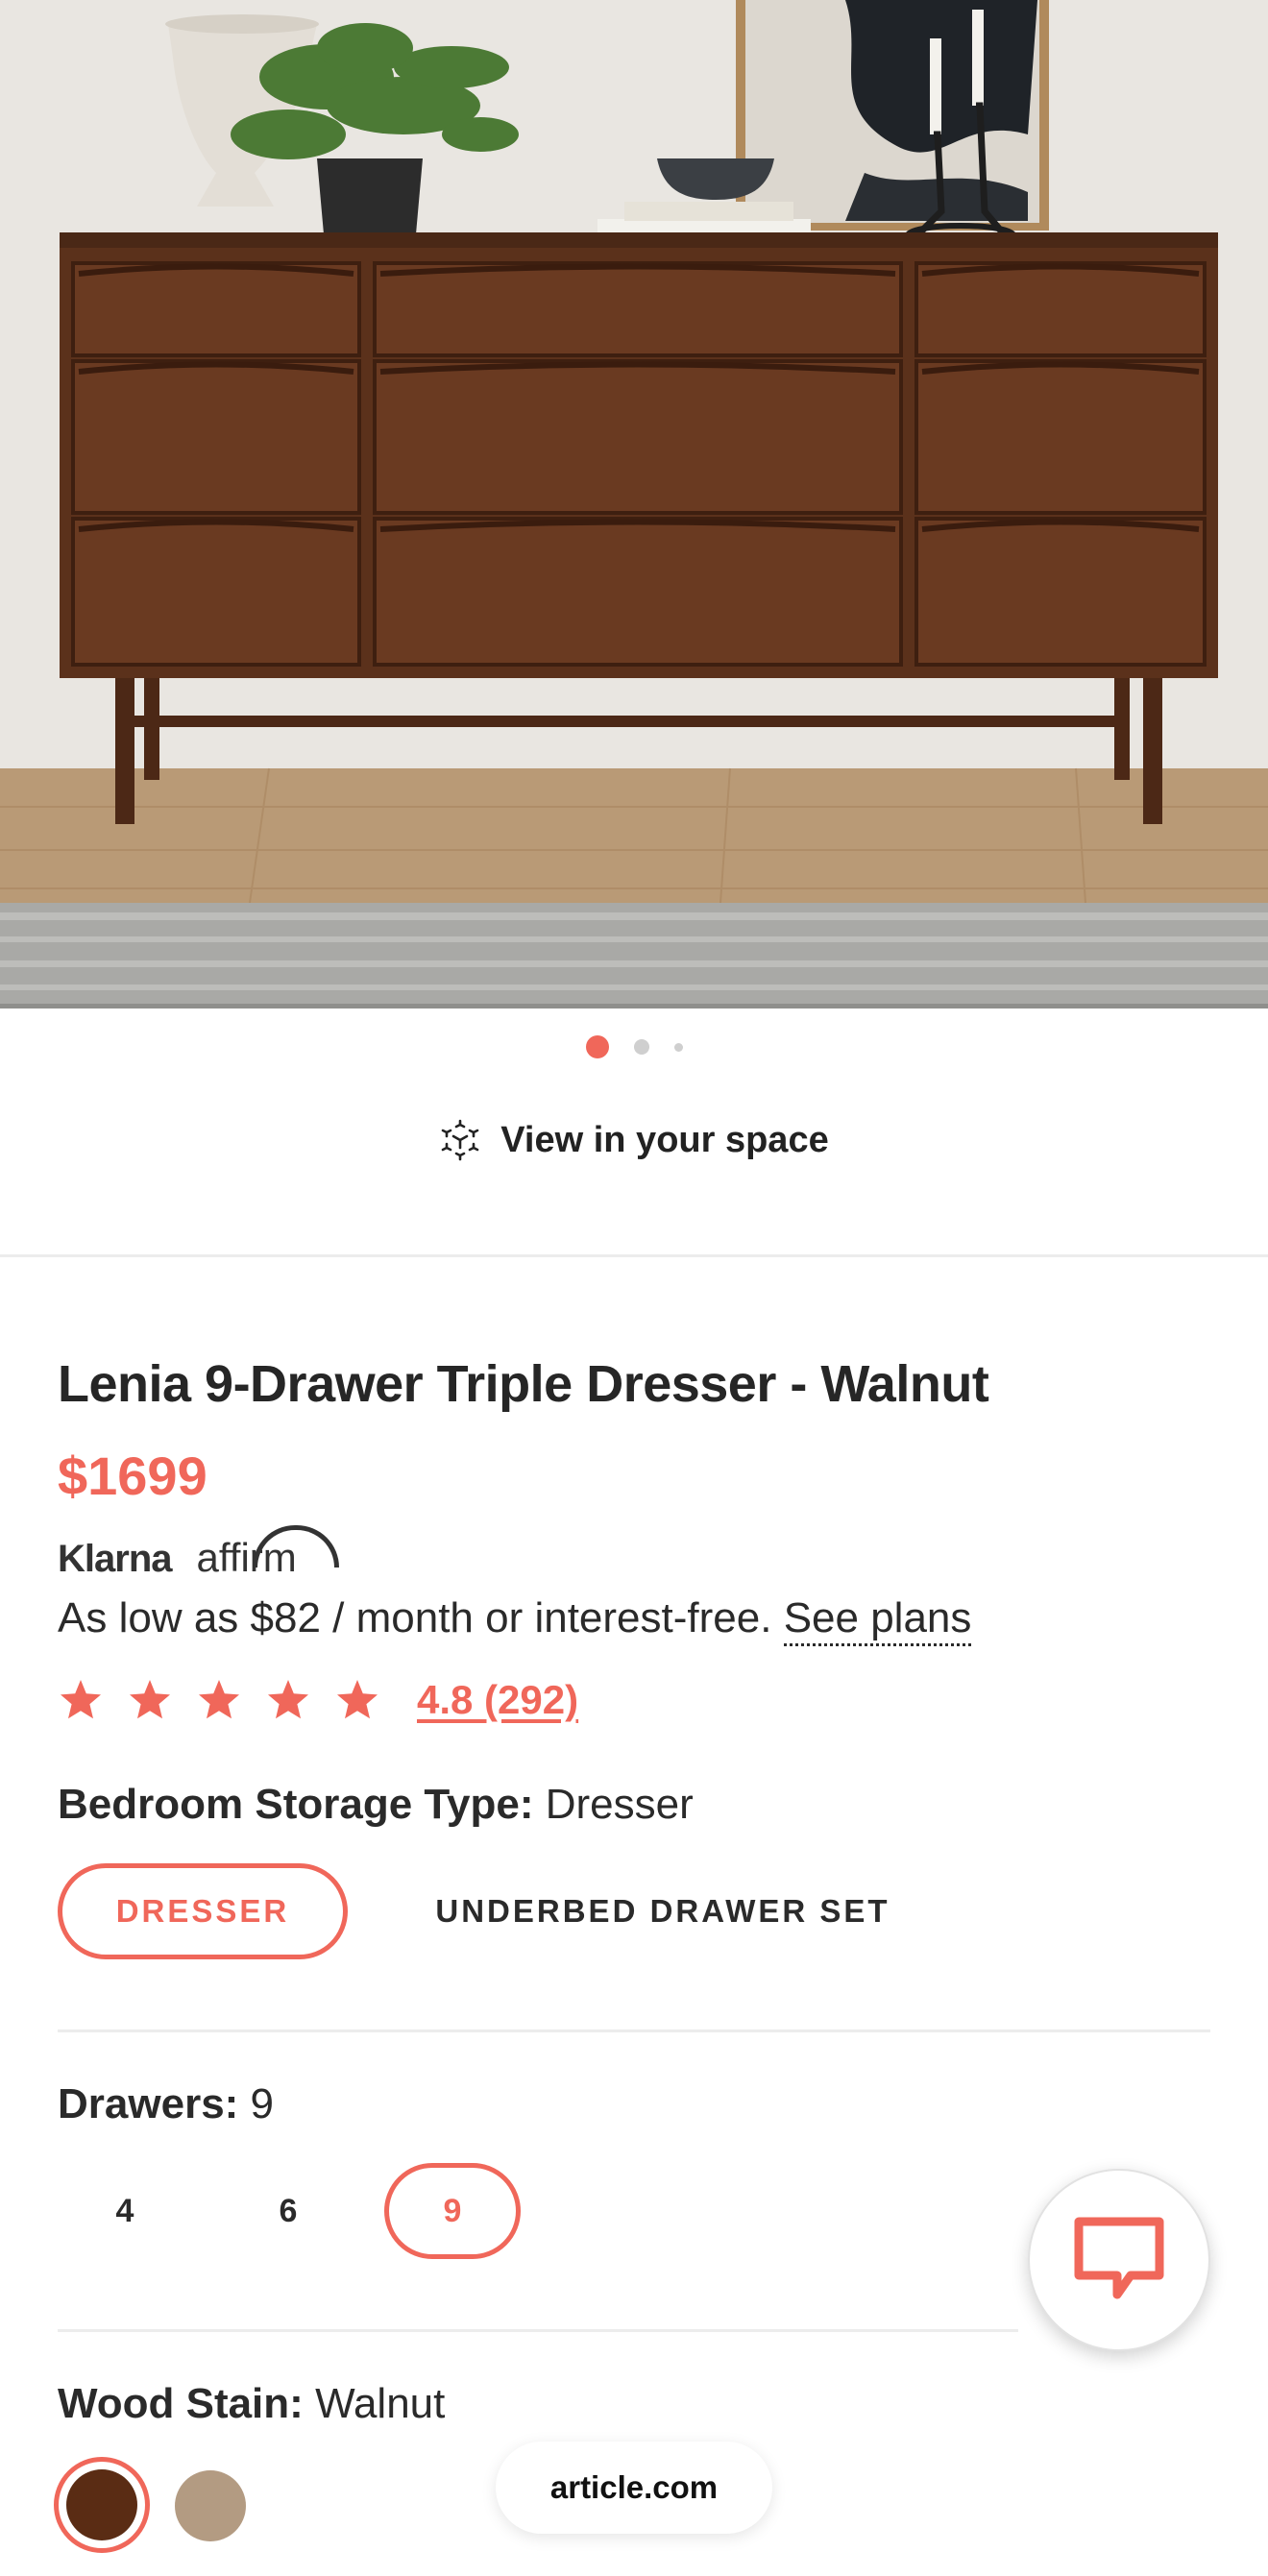  Describe the element at coordinates (497, 1700) in the screenshot. I see `rating-link: 4.8 (292)` at that location.